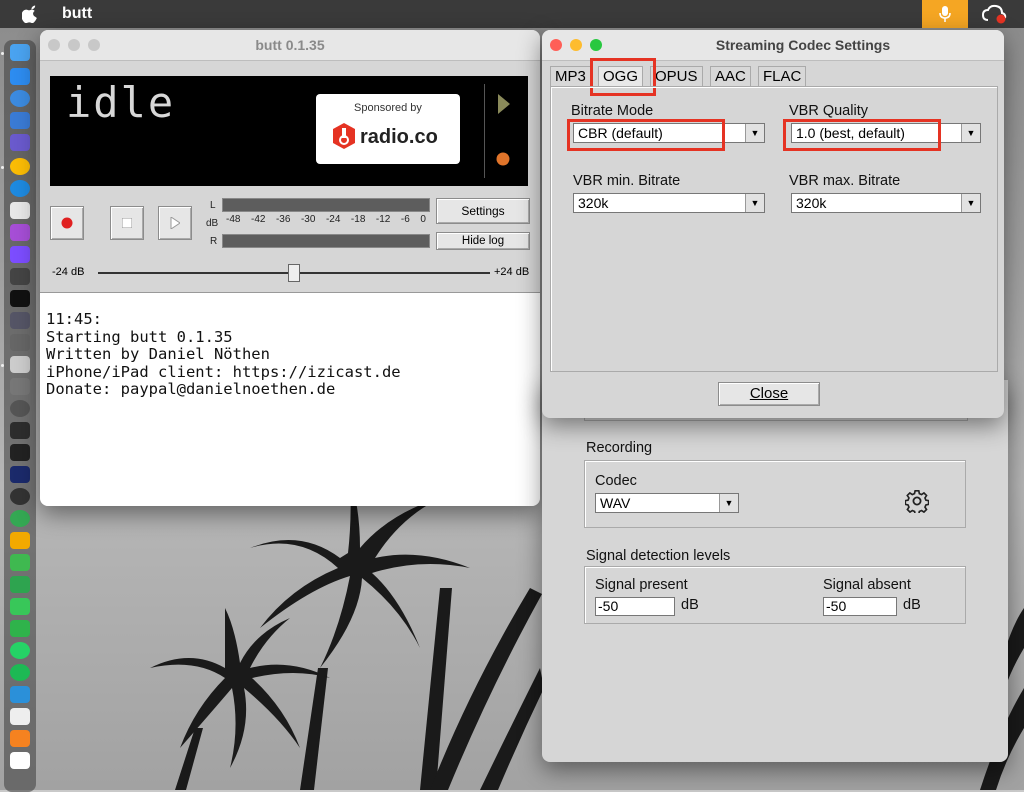 The image size is (1024, 792). I want to click on activity-icon, so click(20, 430).